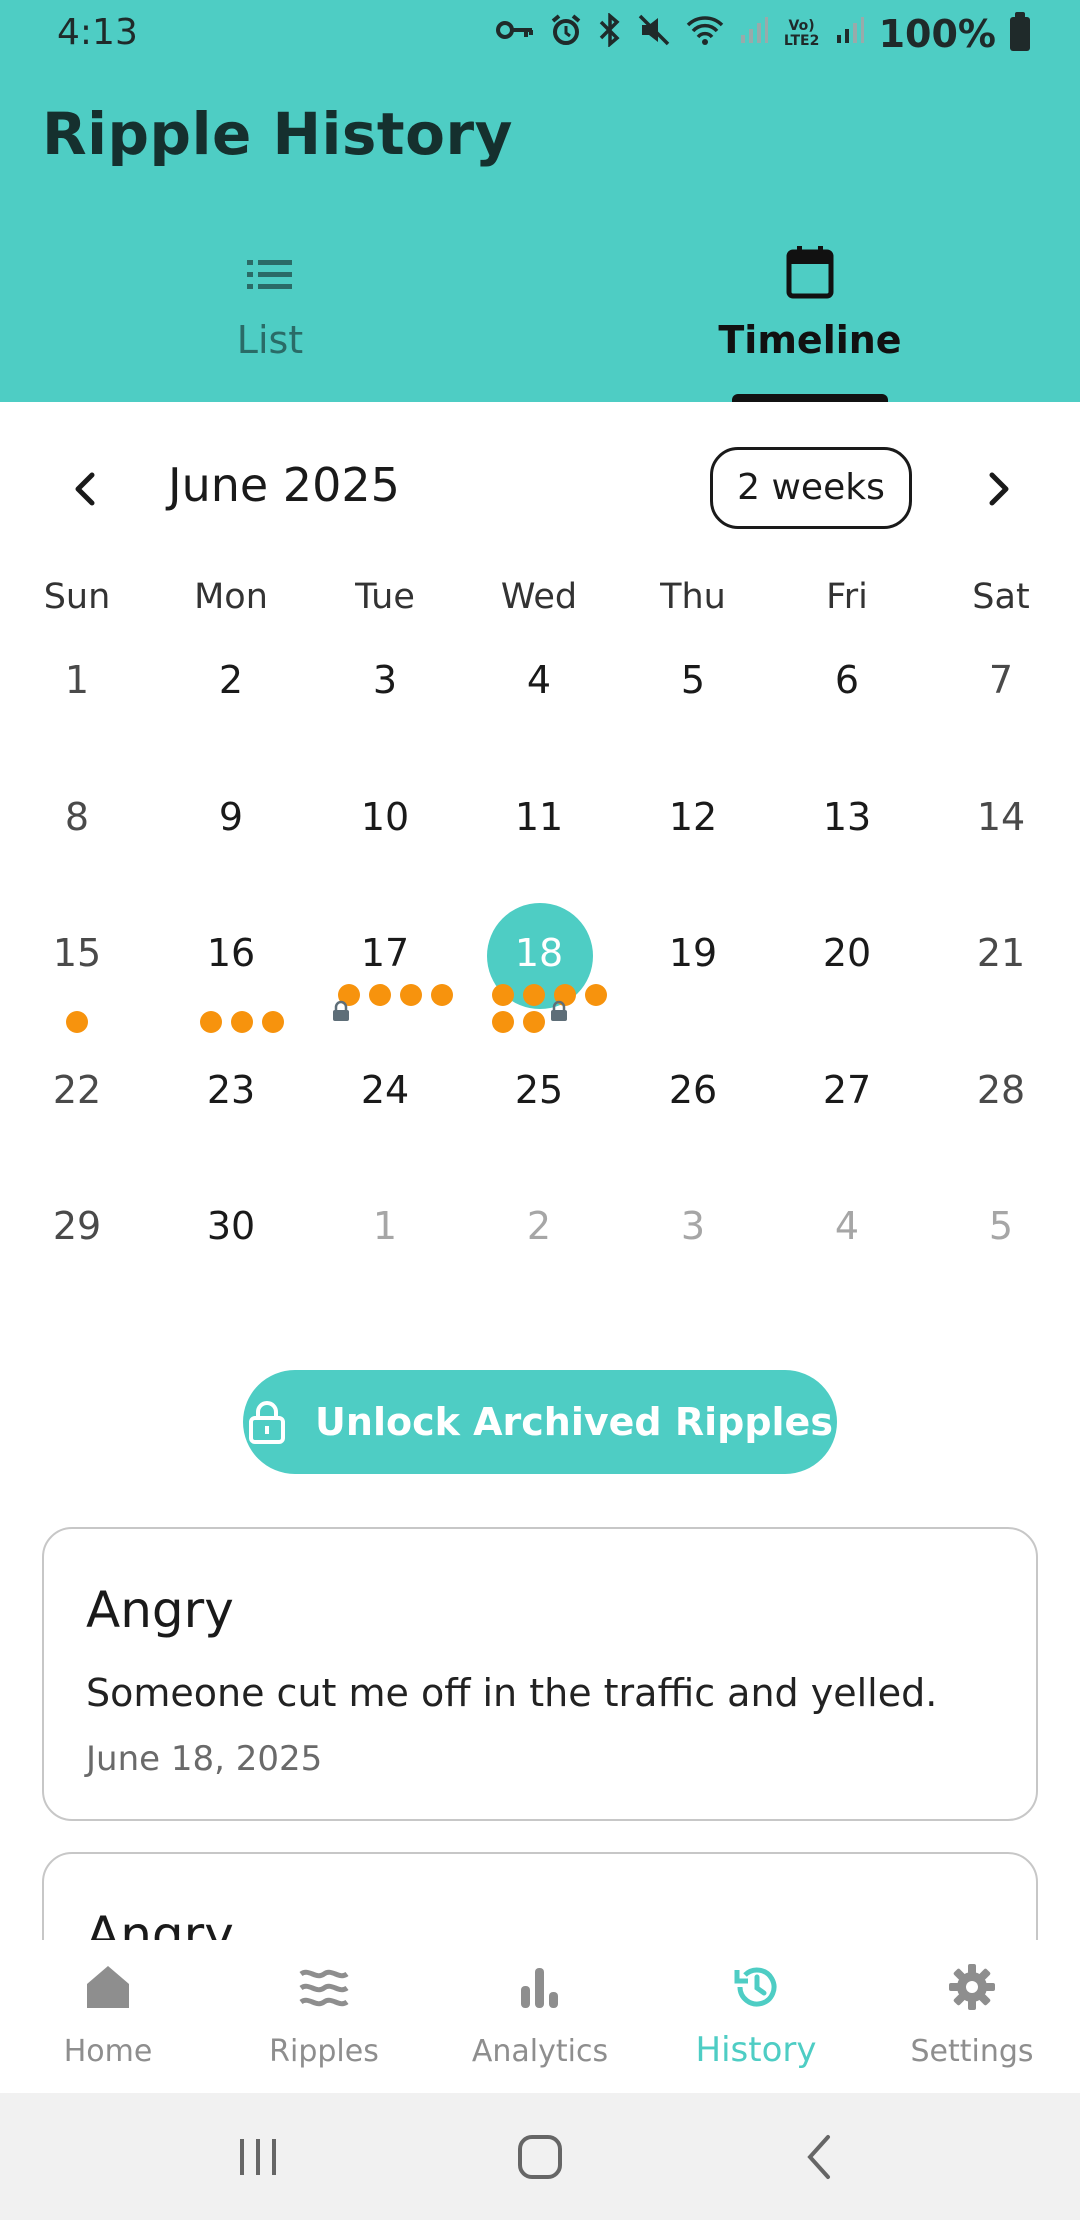 This screenshot has height=2220, width=1080. Describe the element at coordinates (754, 34) in the screenshot. I see `signal-icon` at that location.